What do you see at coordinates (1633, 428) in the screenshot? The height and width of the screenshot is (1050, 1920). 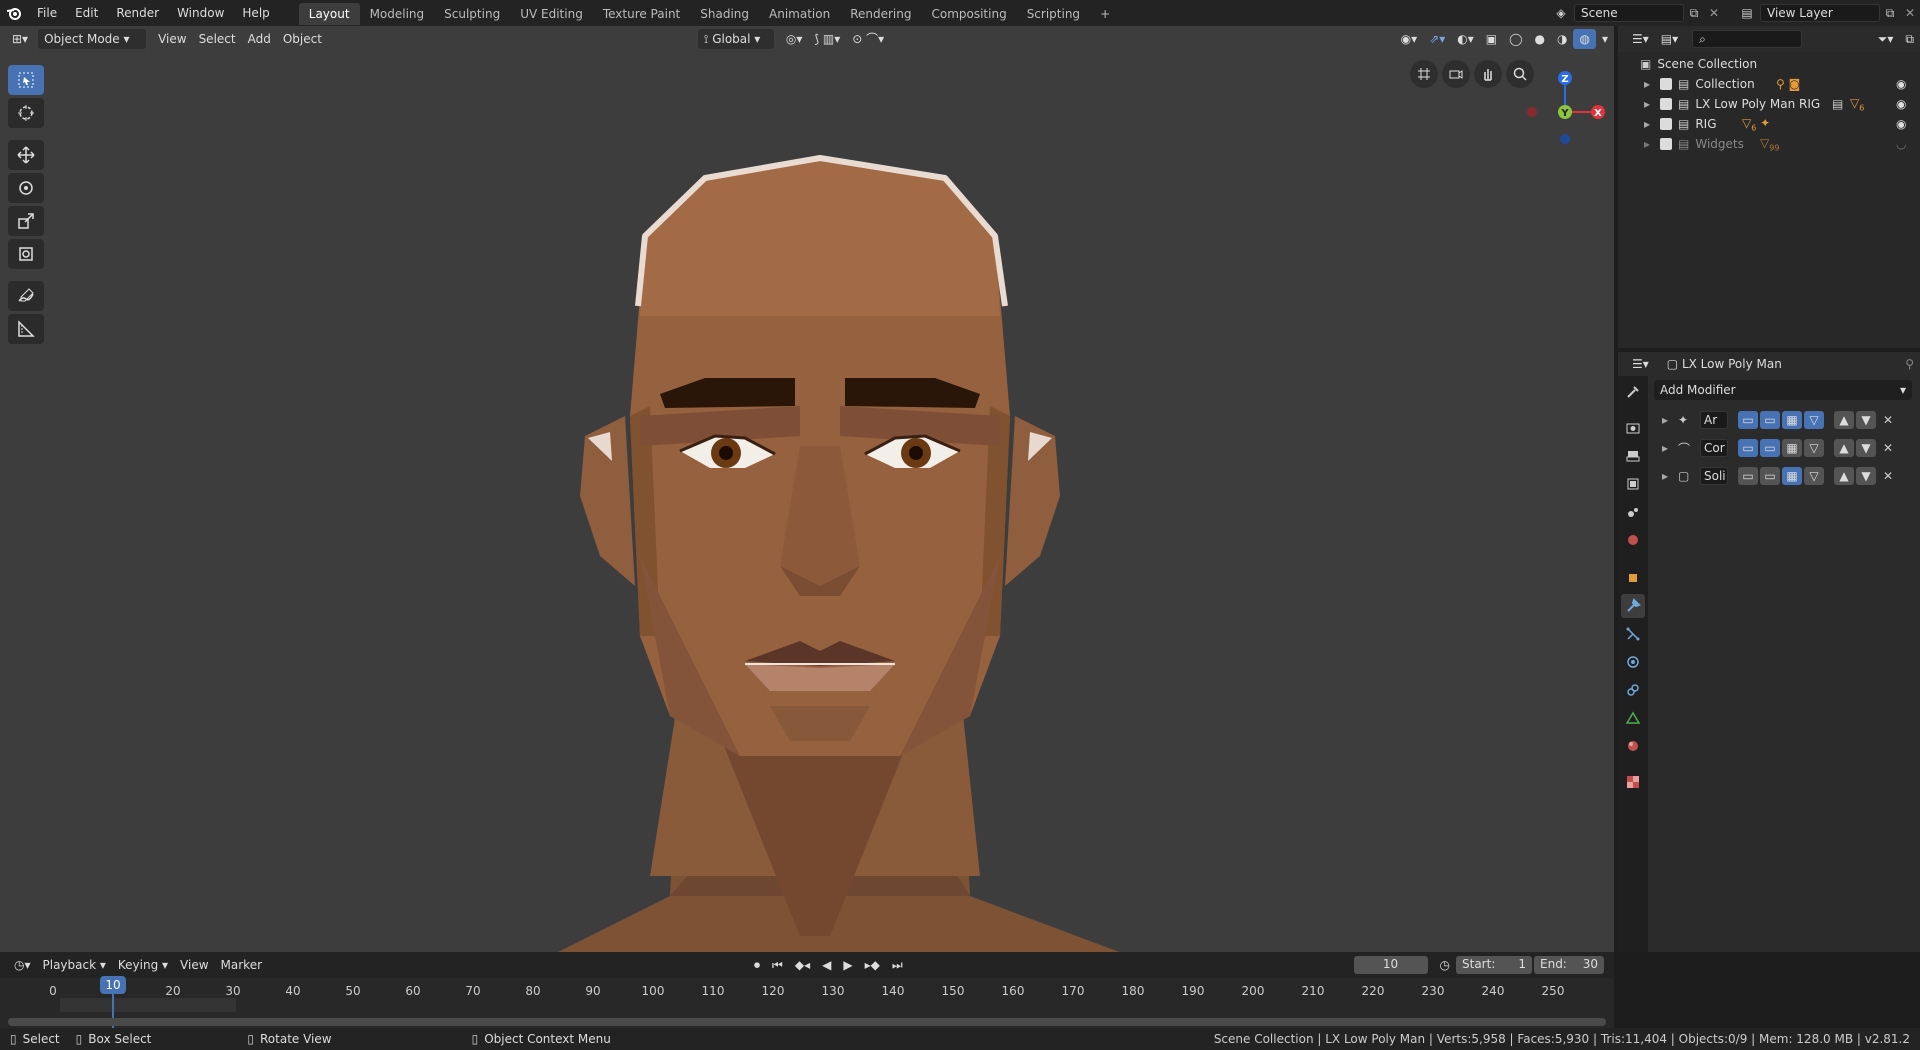 I see `render-tab-icon` at bounding box center [1633, 428].